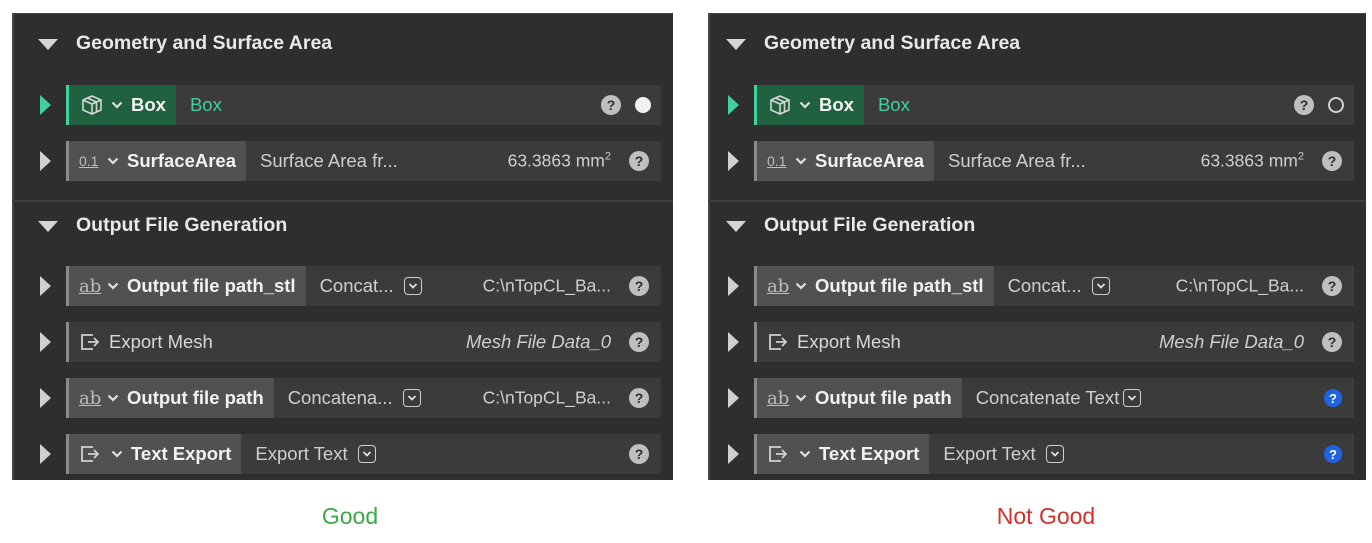 The image size is (1372, 543). What do you see at coordinates (869, 453) in the screenshot?
I see `node-name: Text Export` at bounding box center [869, 453].